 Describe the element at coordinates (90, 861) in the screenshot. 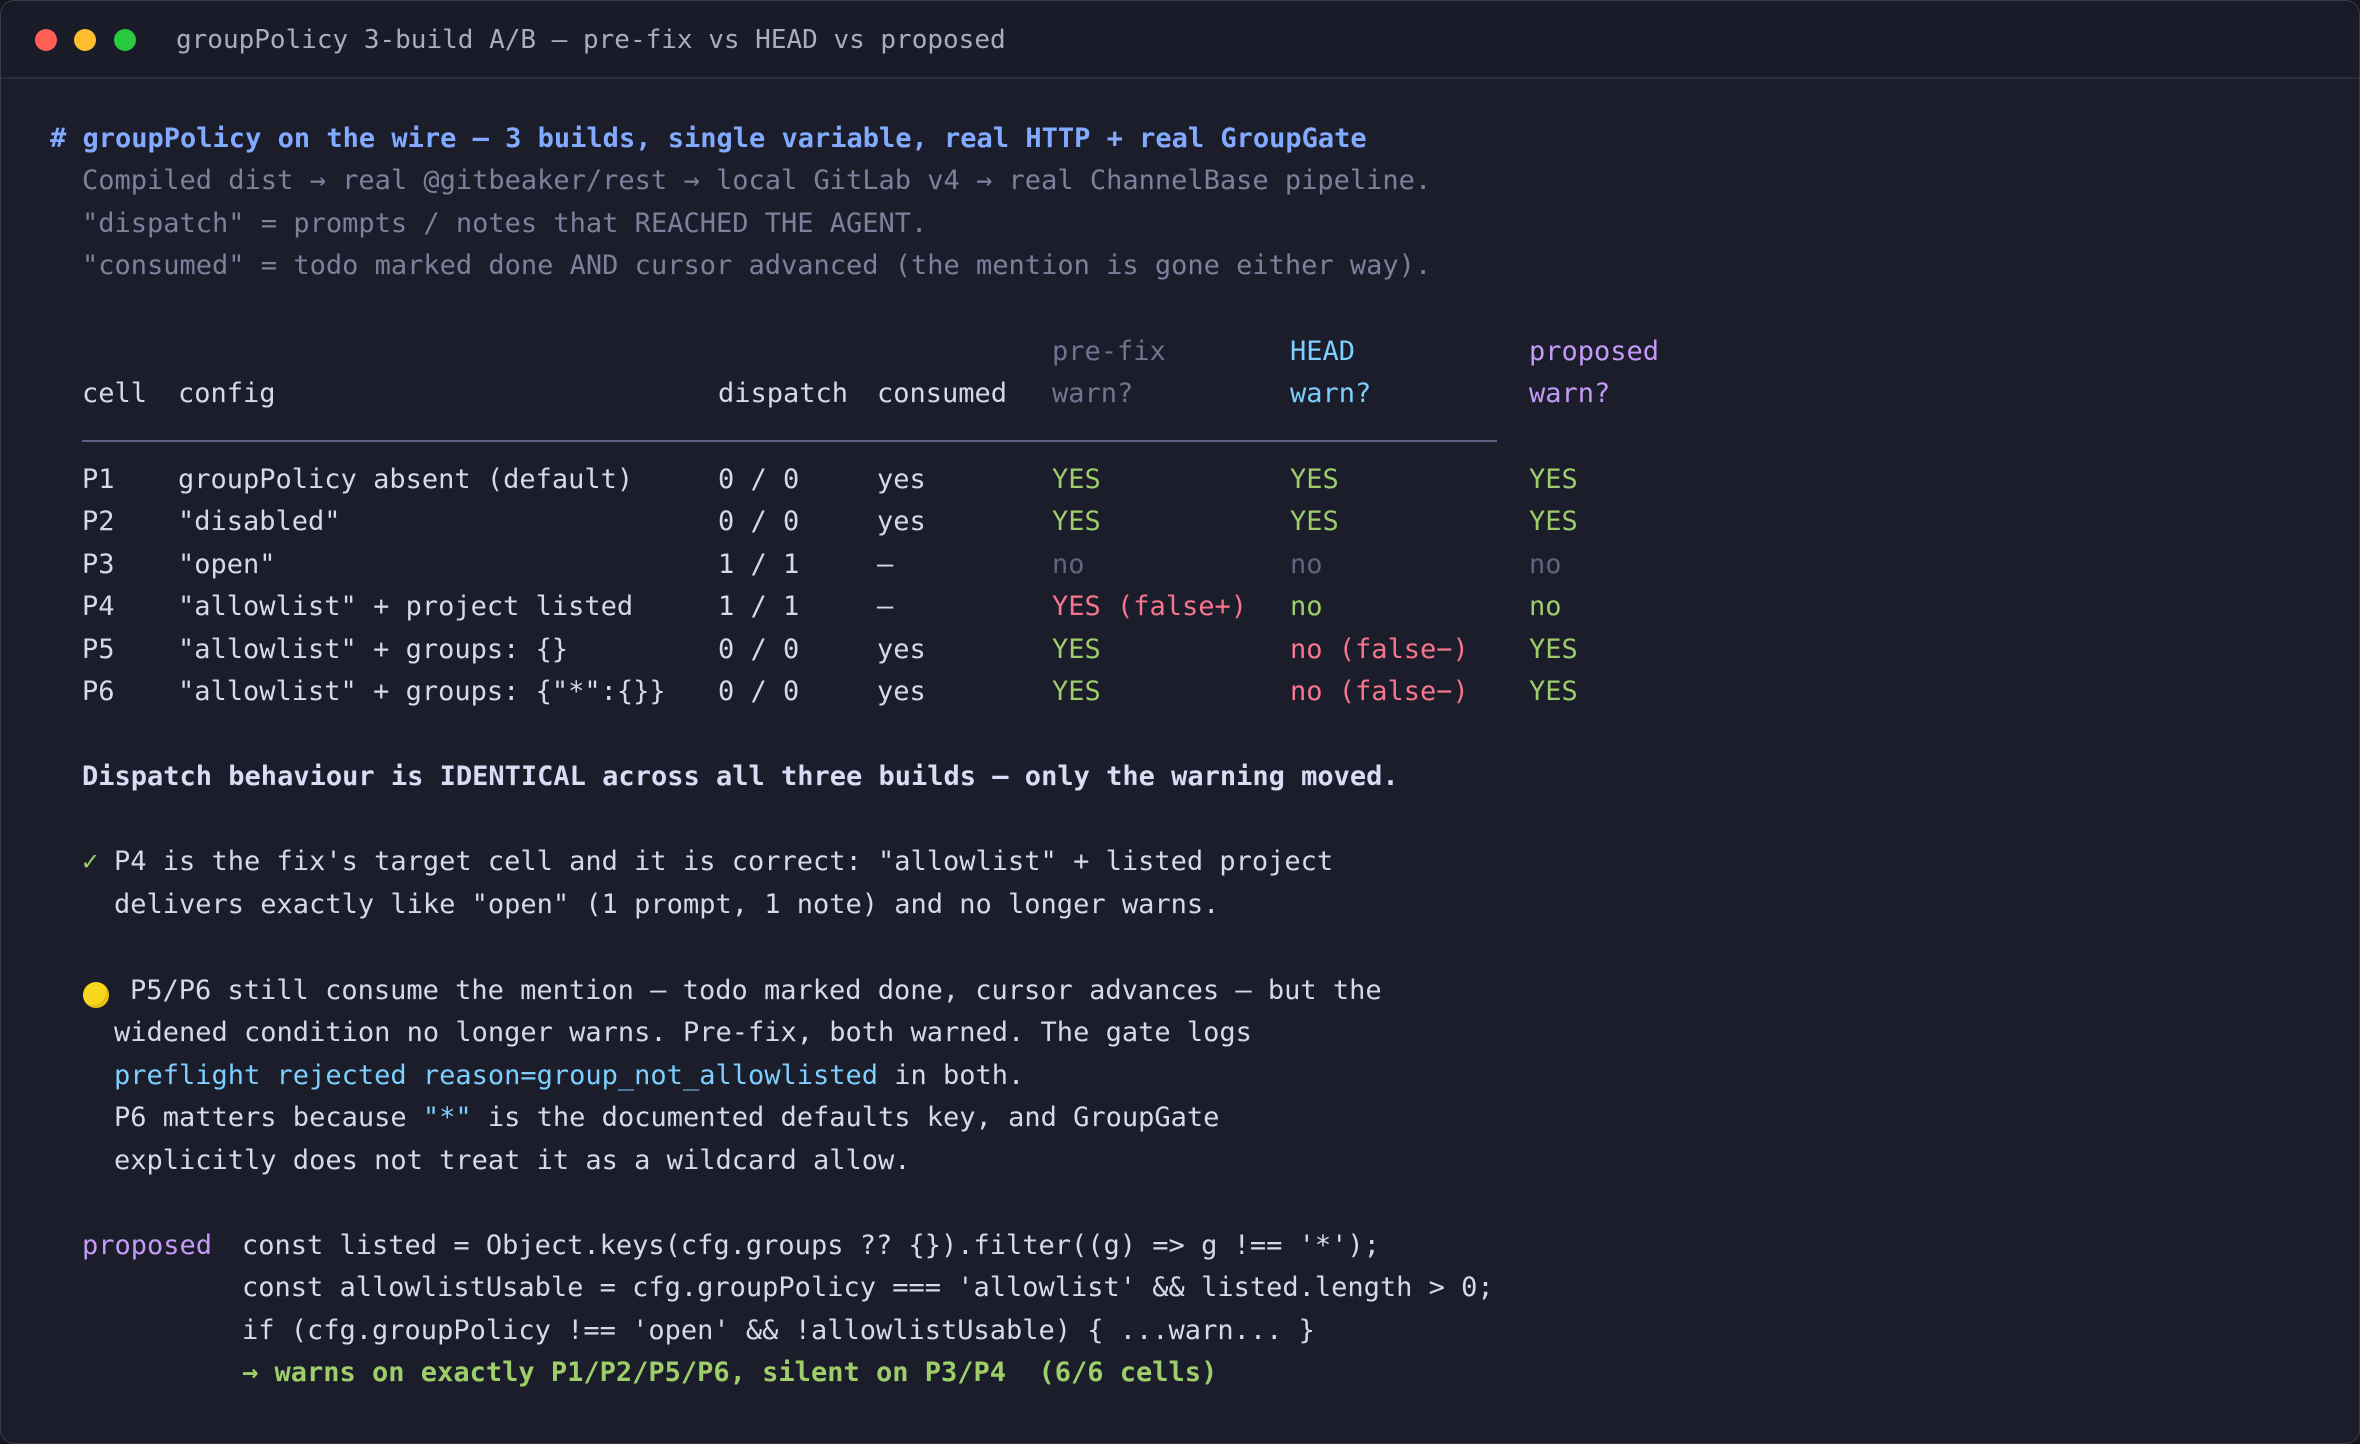

I see `check-icon: ✓` at that location.